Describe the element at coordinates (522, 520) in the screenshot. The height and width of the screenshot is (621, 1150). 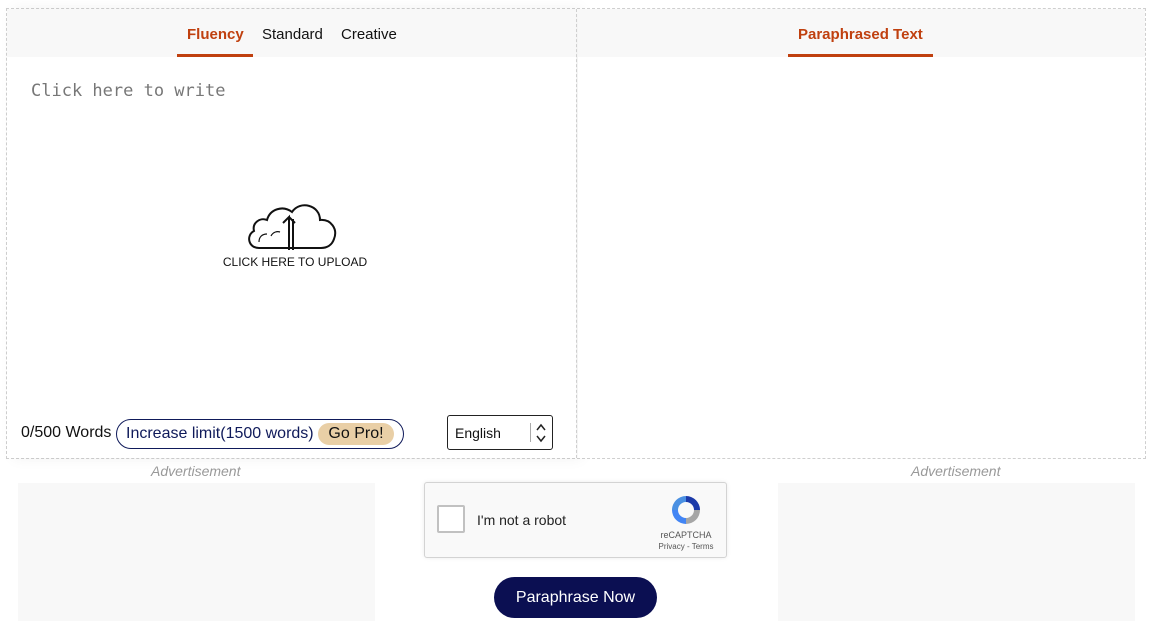
I see `recaptcha-label: I'm not a robot` at that location.